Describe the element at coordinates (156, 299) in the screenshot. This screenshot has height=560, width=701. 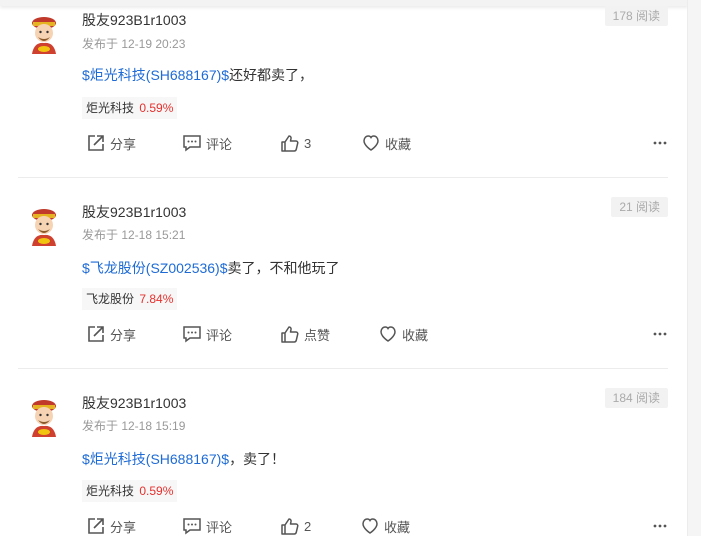
I see `stock-tag-percent: 7.84%` at that location.